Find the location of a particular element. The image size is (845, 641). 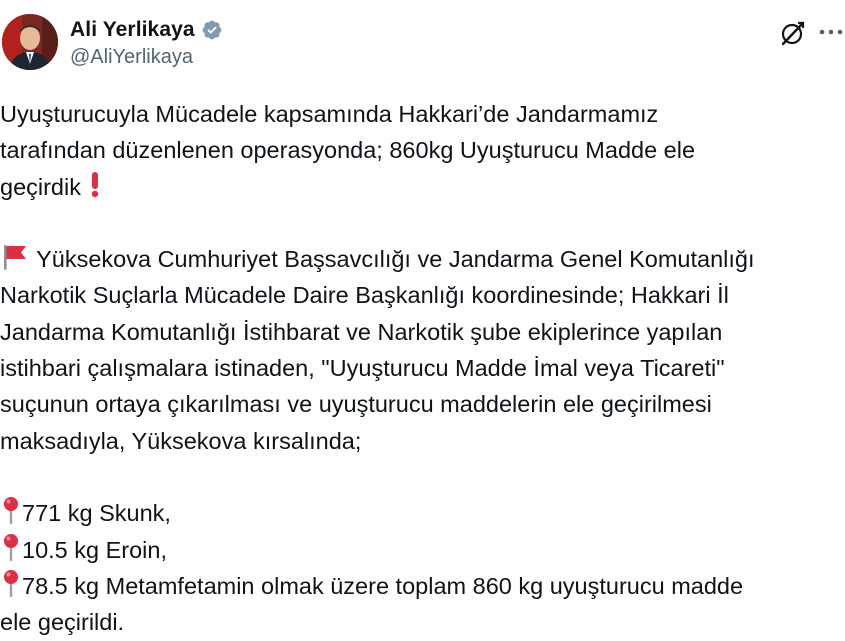

grok-slash-icon is located at coordinates (793, 33).